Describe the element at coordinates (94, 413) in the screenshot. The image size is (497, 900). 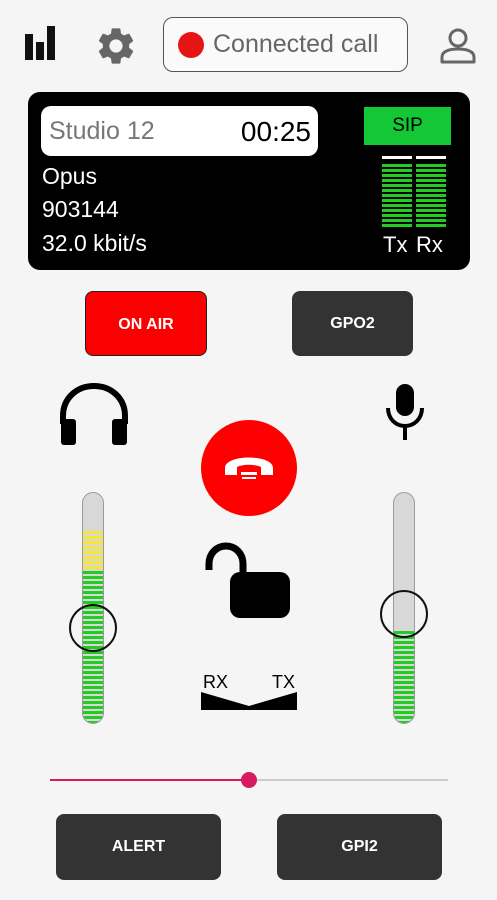
I see `headphones-icon` at that location.